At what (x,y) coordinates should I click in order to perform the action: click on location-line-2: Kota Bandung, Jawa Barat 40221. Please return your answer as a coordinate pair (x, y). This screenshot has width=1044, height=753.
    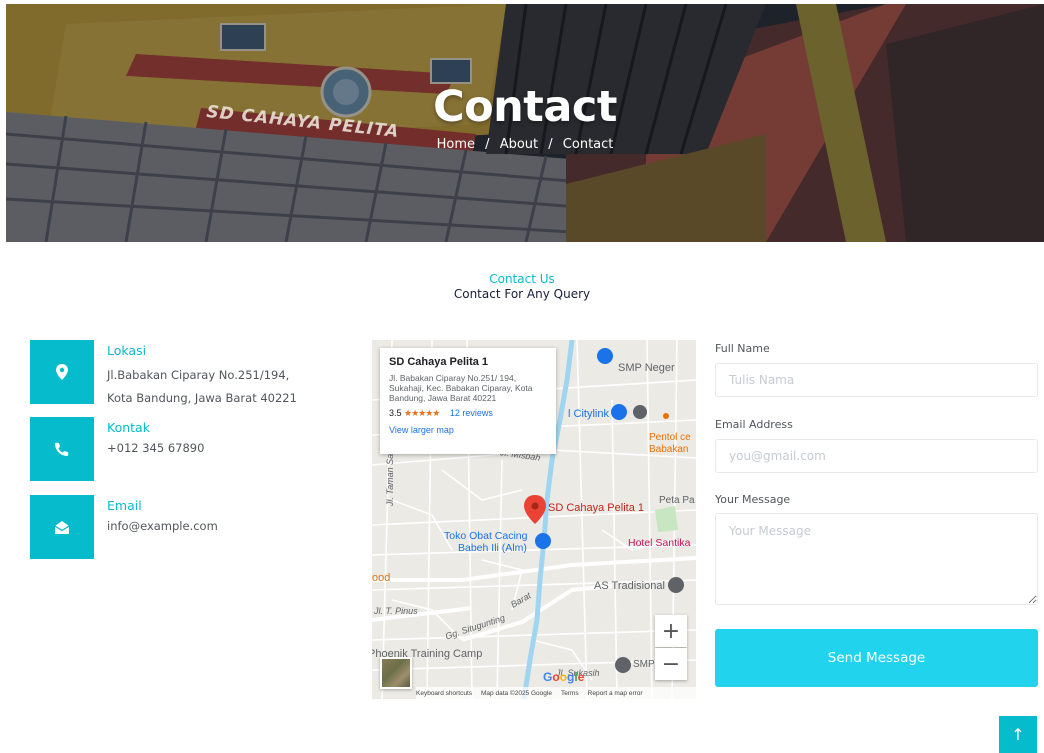
    Looking at the image, I should click on (202, 398).